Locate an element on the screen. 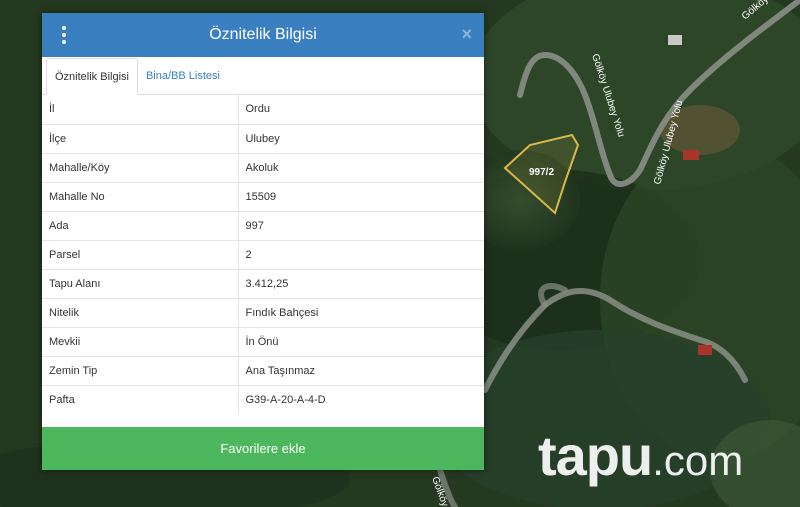  panel-header: Öznitelik Bilgisi × is located at coordinates (263, 35).